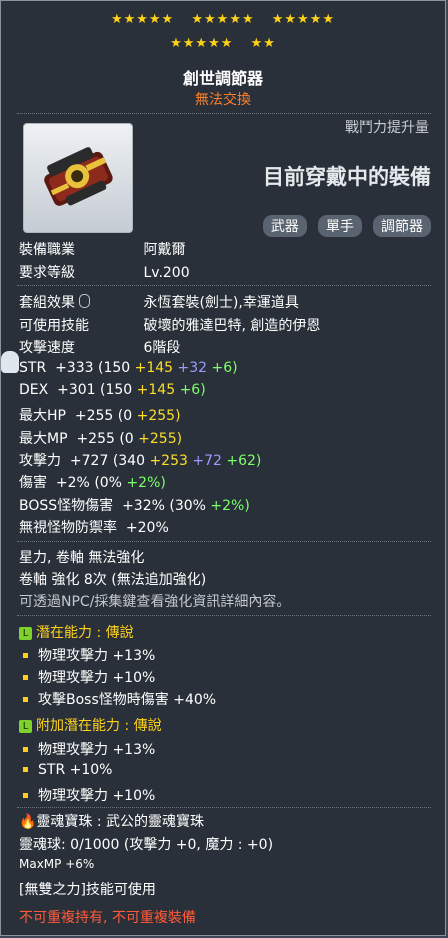 The width and height of the screenshot is (448, 938). I want to click on required-level-value: Lv.200, so click(166, 273).